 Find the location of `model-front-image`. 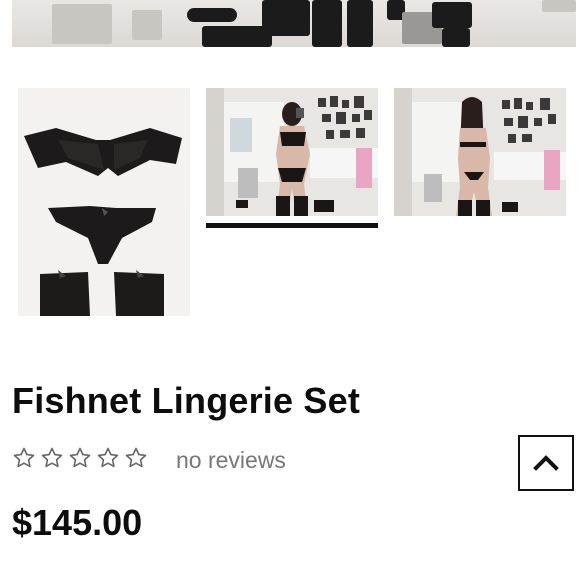

model-front-image is located at coordinates (292, 152).